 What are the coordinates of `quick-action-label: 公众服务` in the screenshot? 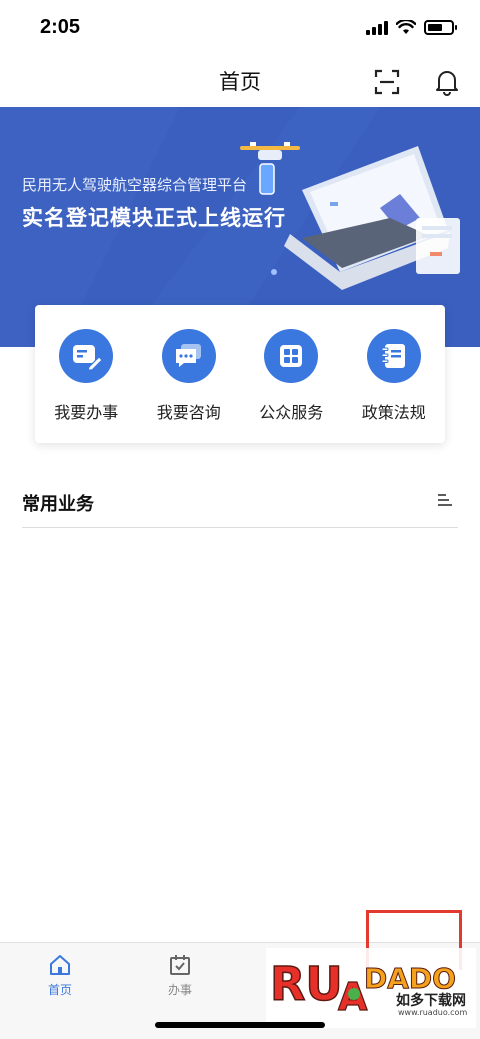 It's located at (291, 412).